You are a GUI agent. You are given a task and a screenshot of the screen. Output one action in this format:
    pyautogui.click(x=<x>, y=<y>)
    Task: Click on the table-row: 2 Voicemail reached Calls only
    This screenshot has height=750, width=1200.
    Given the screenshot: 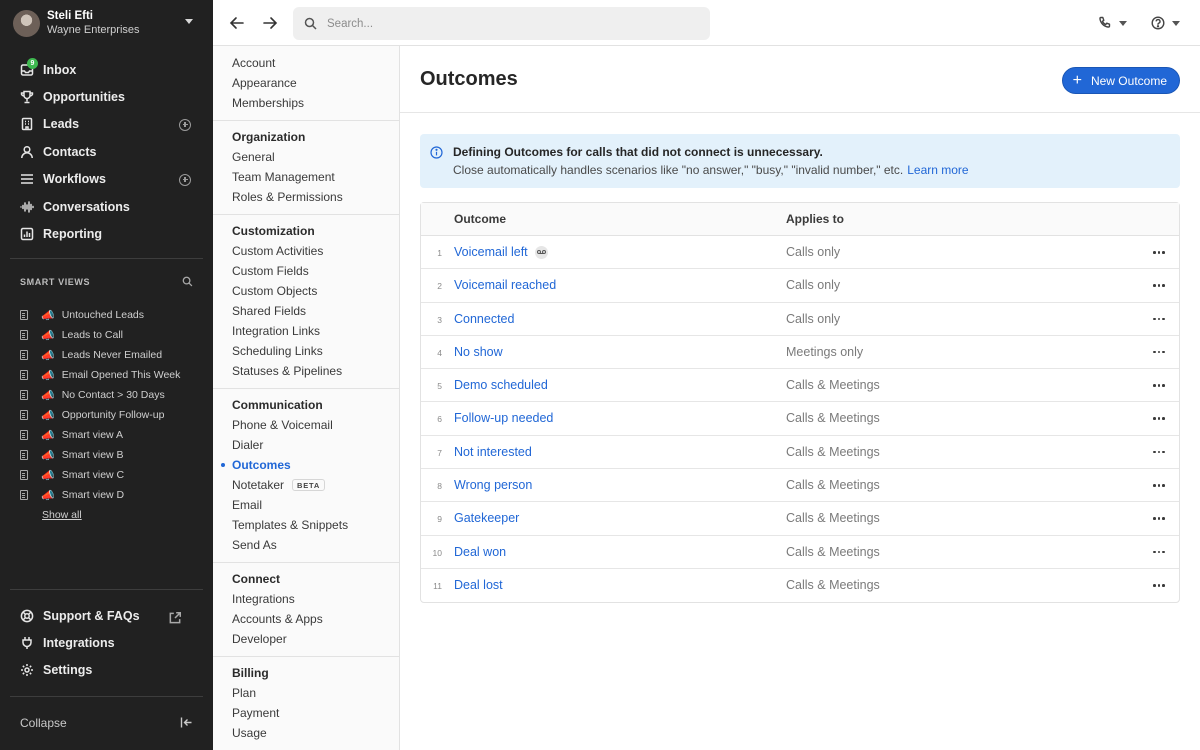 What is the action you would take?
    pyautogui.click(x=800, y=286)
    